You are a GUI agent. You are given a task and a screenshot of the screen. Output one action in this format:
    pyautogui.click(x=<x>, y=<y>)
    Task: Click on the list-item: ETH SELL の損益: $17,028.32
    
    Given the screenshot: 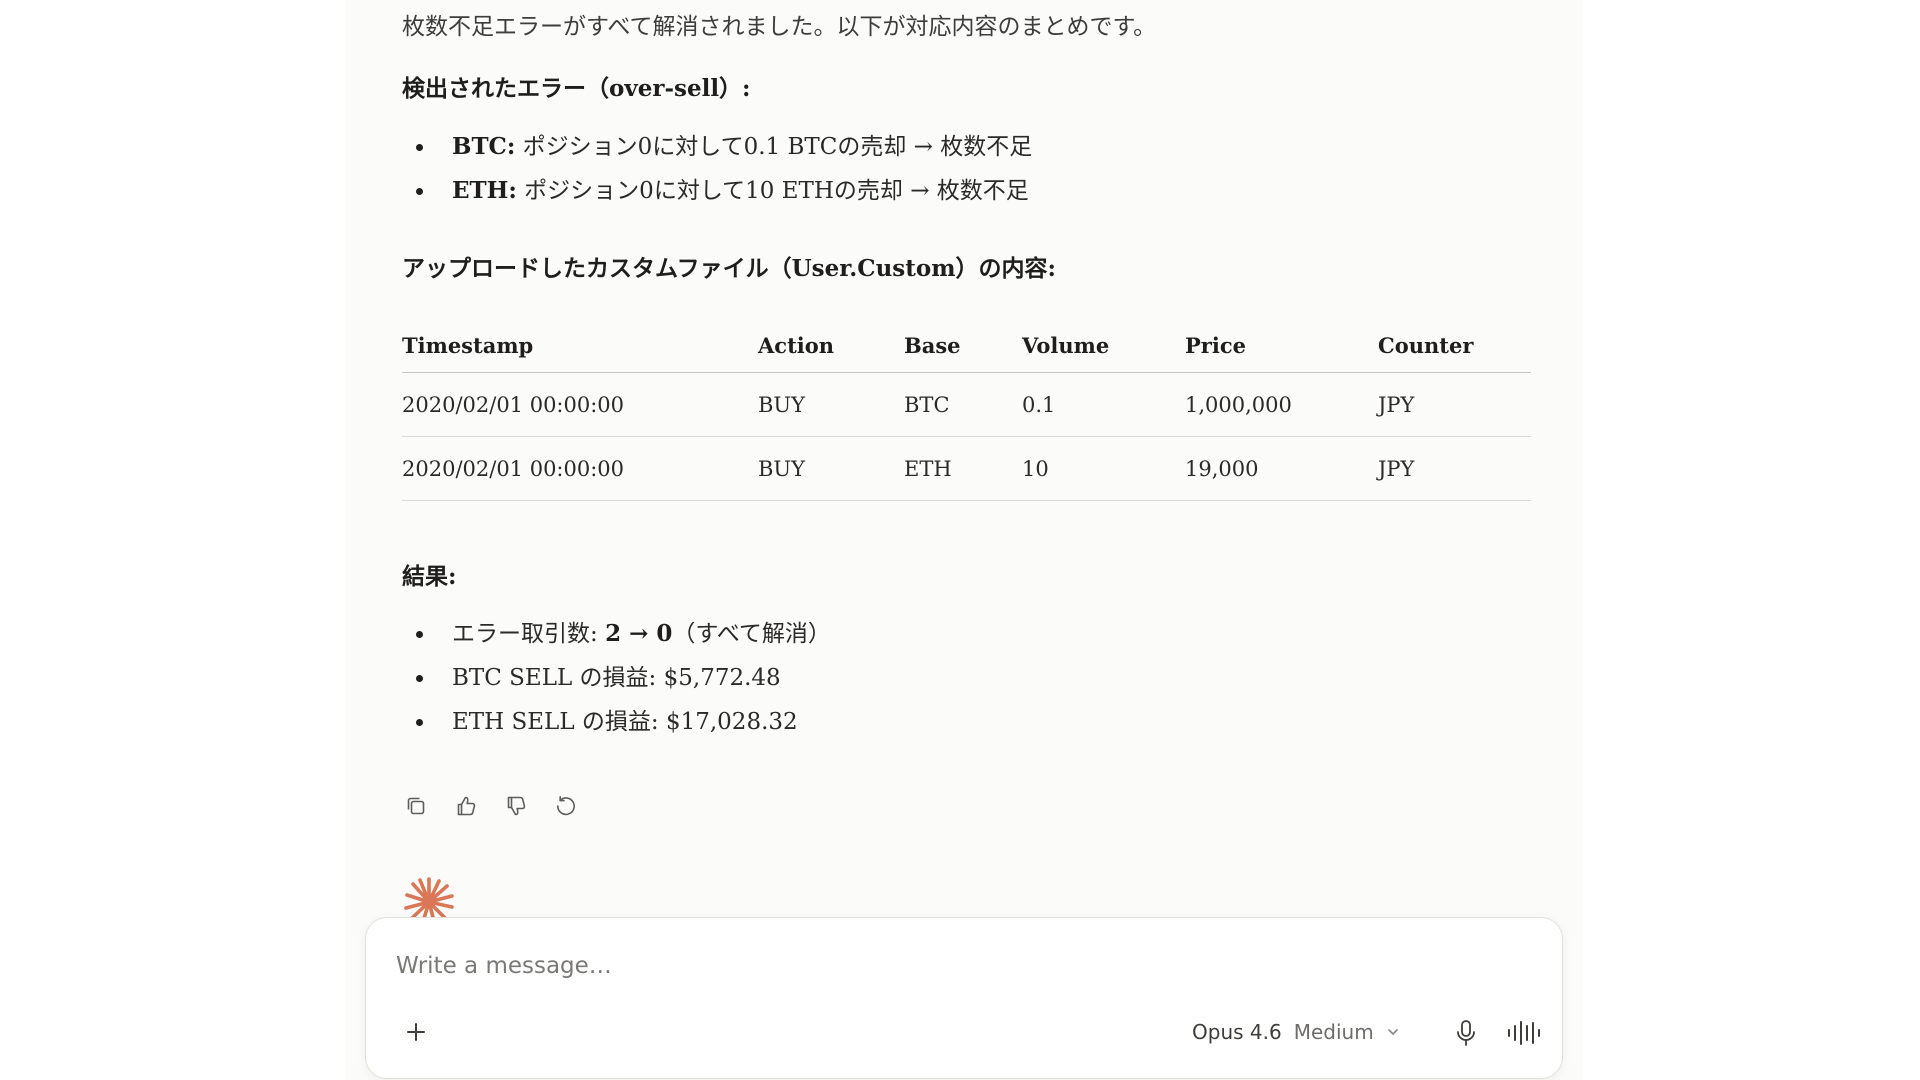 What is the action you would take?
    pyautogui.click(x=616, y=722)
    